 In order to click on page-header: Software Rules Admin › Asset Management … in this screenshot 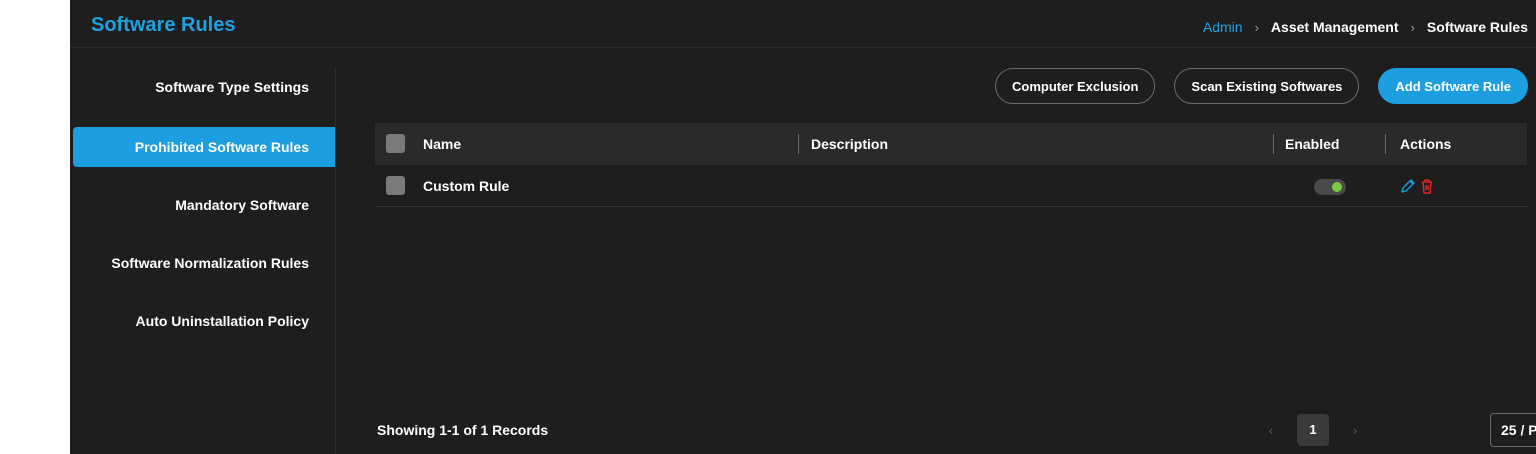, I will do `click(803, 24)`.